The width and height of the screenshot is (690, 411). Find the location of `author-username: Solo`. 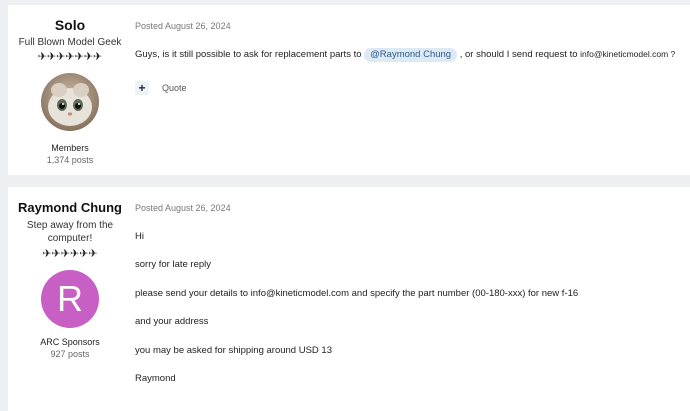

author-username: Solo is located at coordinates (70, 25).